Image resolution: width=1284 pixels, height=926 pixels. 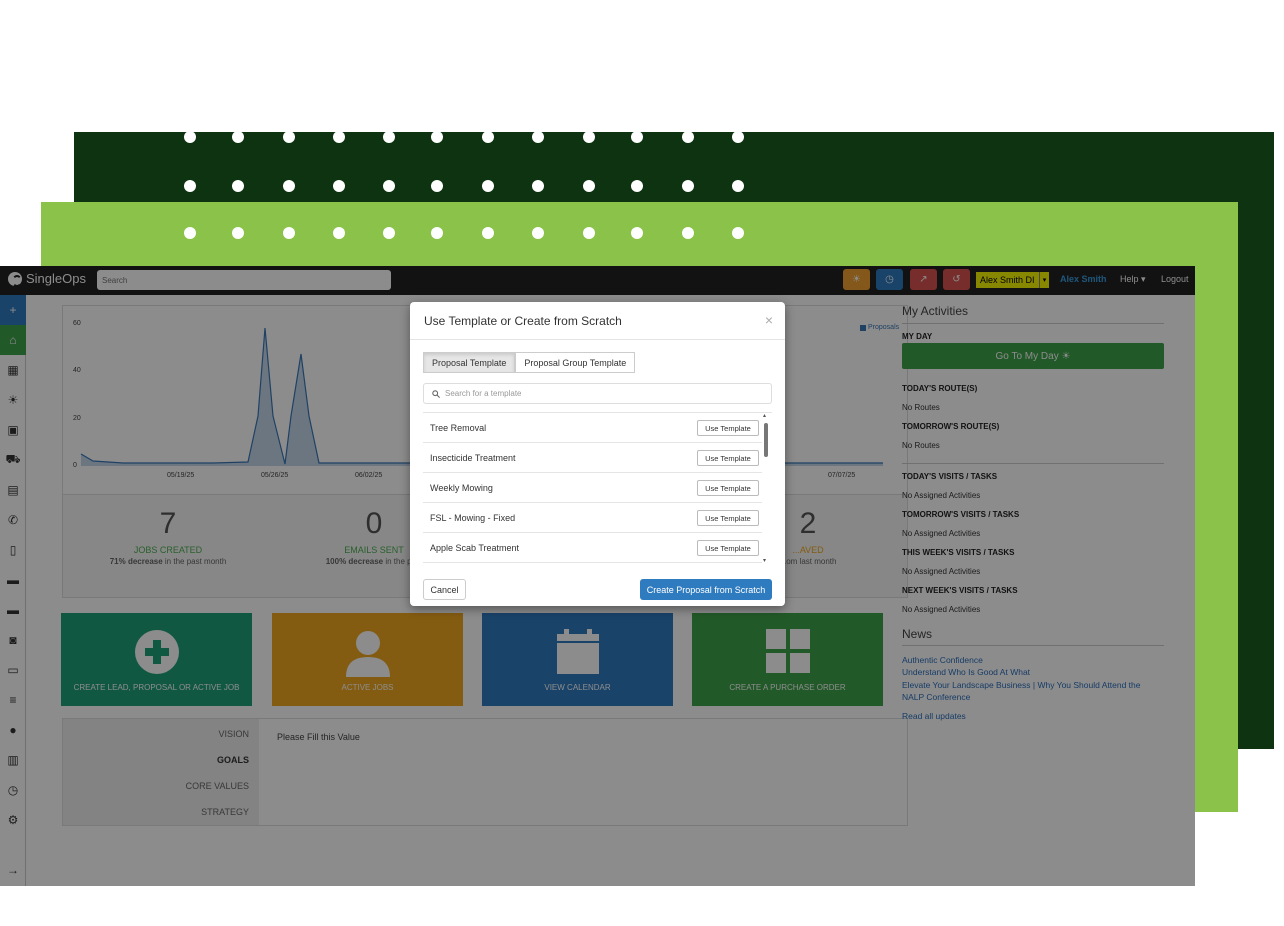 What do you see at coordinates (473, 518) in the screenshot?
I see `template-name: FSL - Mowing - Fixed` at bounding box center [473, 518].